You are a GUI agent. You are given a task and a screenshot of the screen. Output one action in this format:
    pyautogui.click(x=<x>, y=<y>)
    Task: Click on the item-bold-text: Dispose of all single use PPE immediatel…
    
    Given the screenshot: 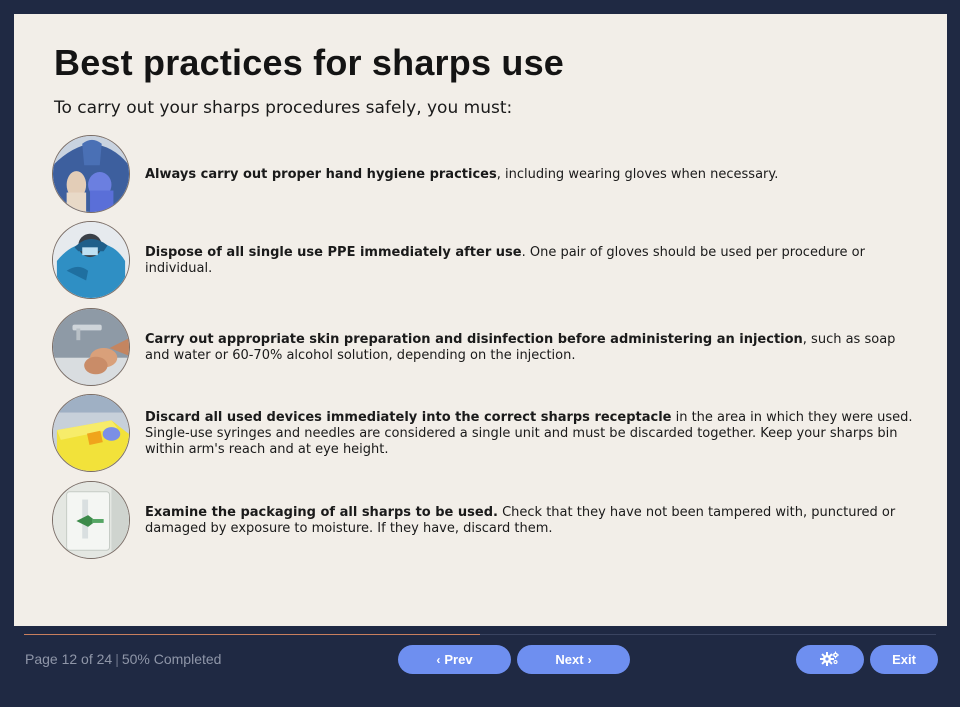 What is the action you would take?
    pyautogui.click(x=333, y=252)
    